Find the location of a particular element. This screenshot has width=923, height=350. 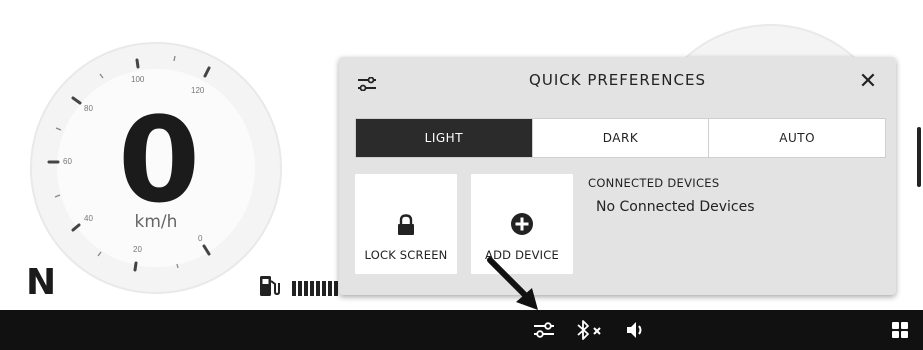

status-preferences-button is located at coordinates (544, 330).